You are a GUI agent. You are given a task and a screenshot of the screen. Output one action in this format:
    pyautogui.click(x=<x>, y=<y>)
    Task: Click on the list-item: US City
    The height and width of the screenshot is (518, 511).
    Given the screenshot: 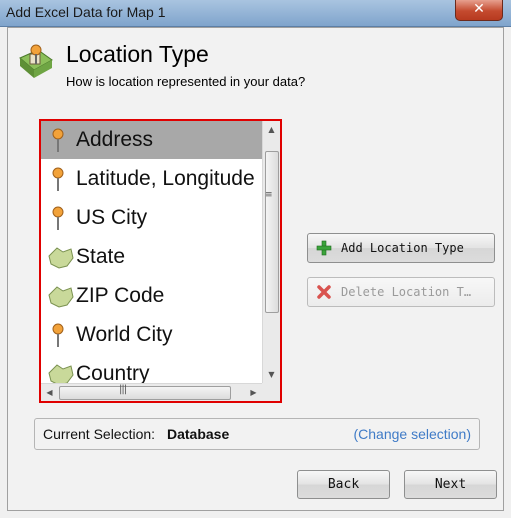 What is the action you would take?
    pyautogui.click(x=151, y=218)
    